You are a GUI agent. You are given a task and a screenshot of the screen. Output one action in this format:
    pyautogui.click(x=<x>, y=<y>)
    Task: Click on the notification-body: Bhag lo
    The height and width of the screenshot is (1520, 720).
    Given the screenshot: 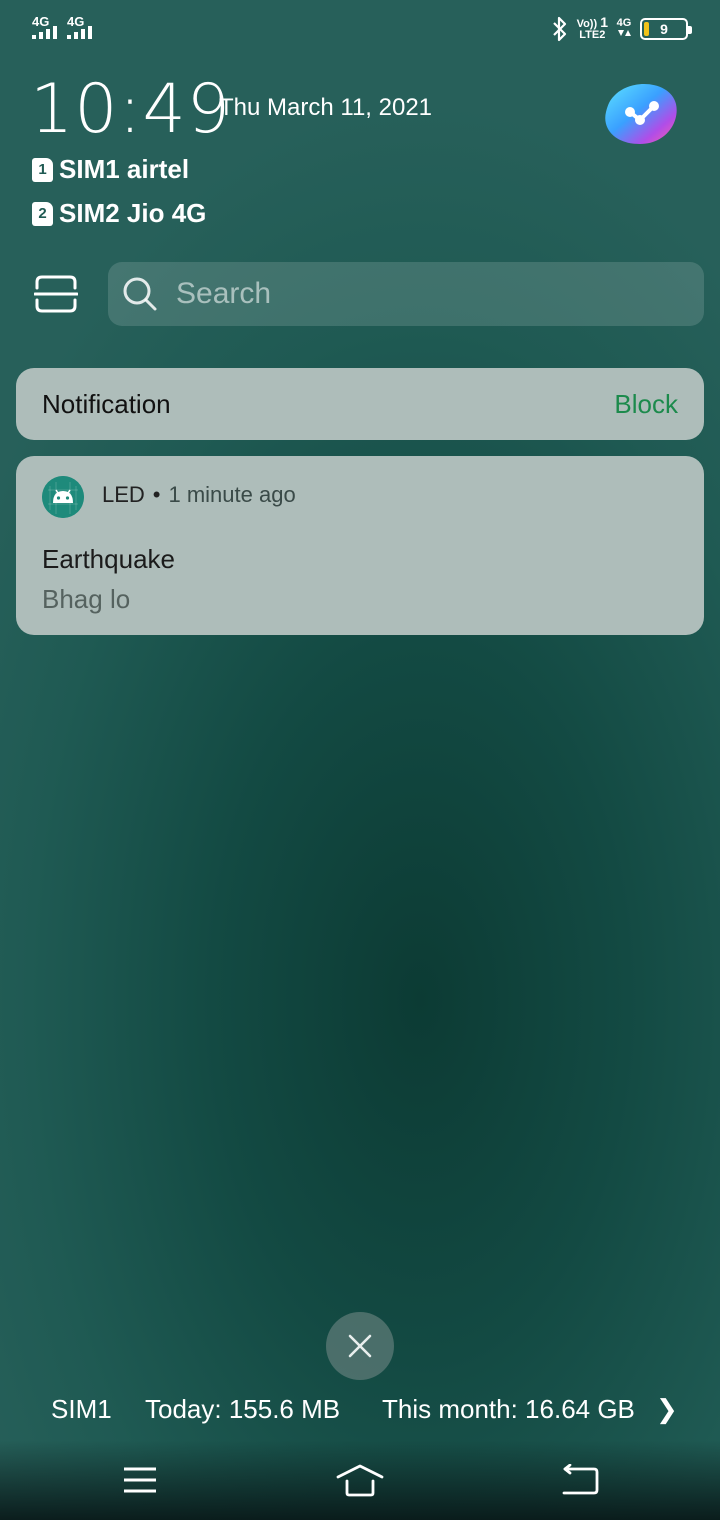 What is the action you would take?
    pyautogui.click(x=86, y=599)
    